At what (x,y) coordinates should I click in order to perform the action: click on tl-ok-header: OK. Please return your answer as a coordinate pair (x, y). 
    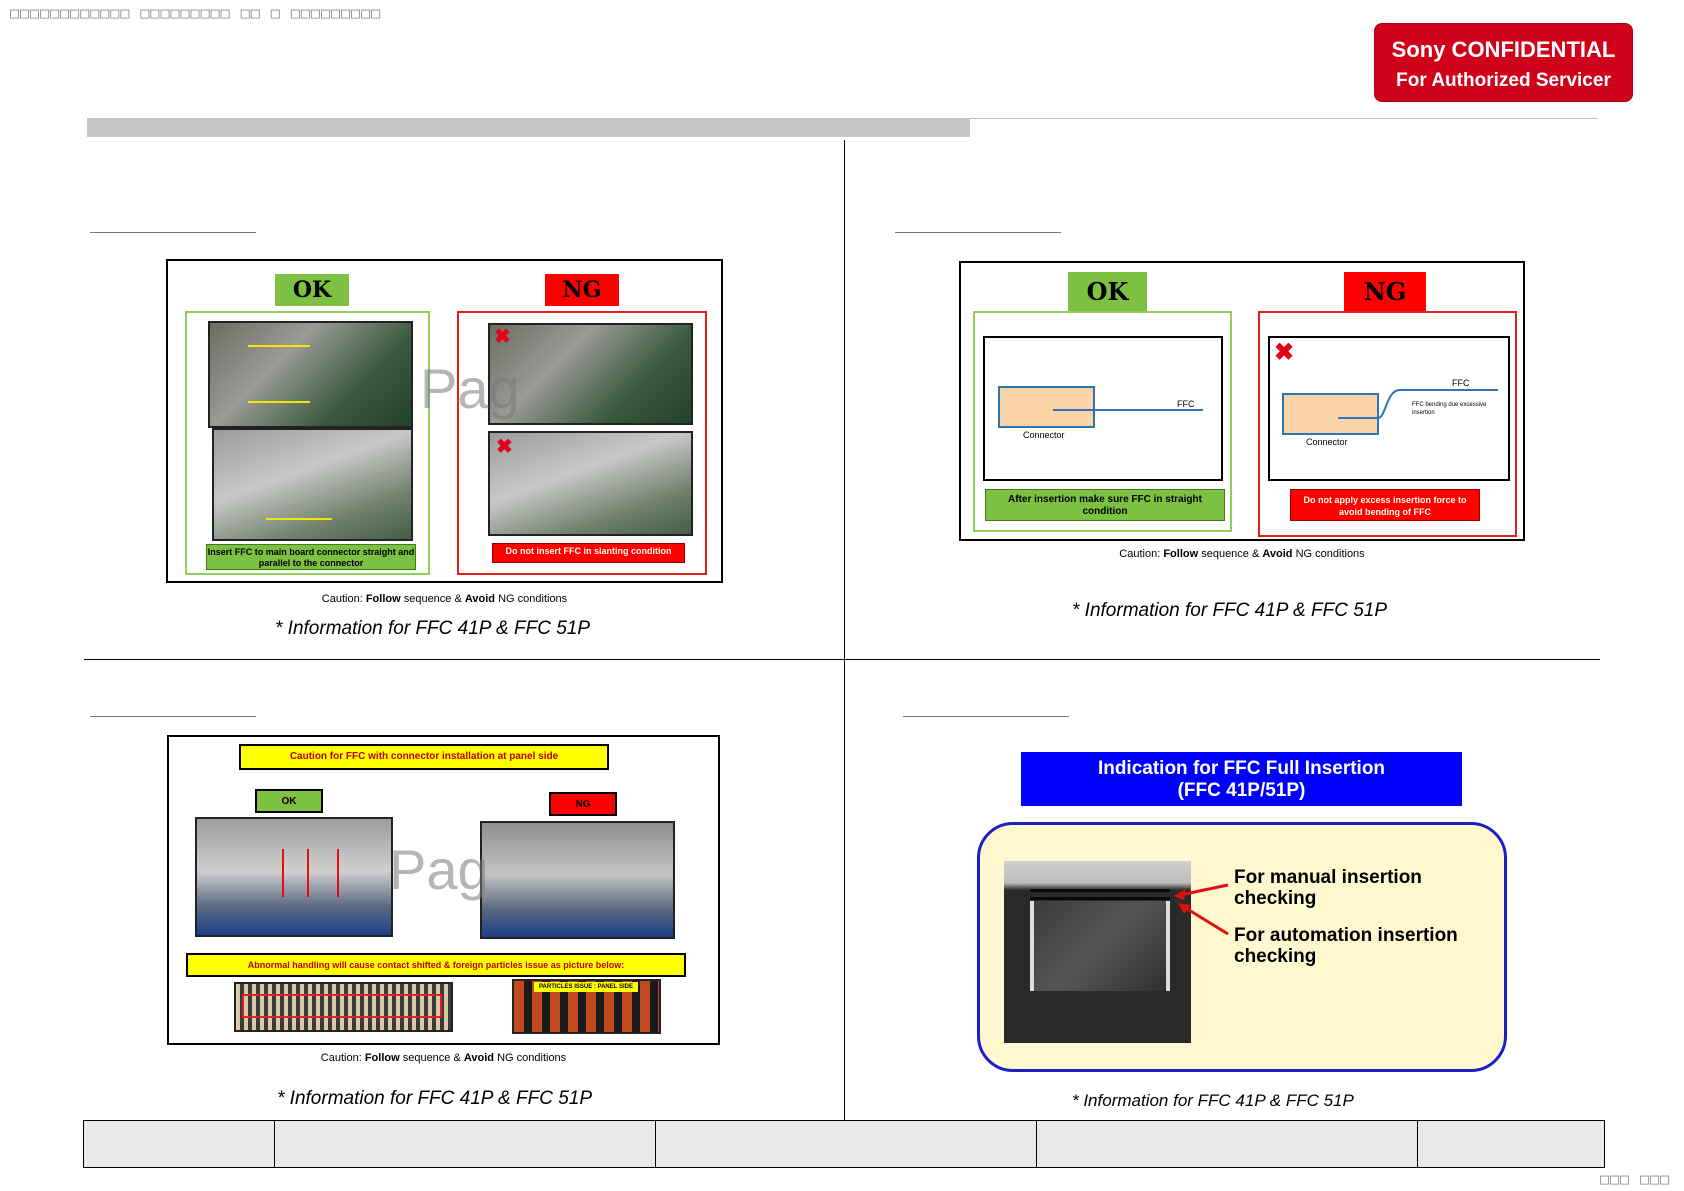
    Looking at the image, I should click on (312, 290).